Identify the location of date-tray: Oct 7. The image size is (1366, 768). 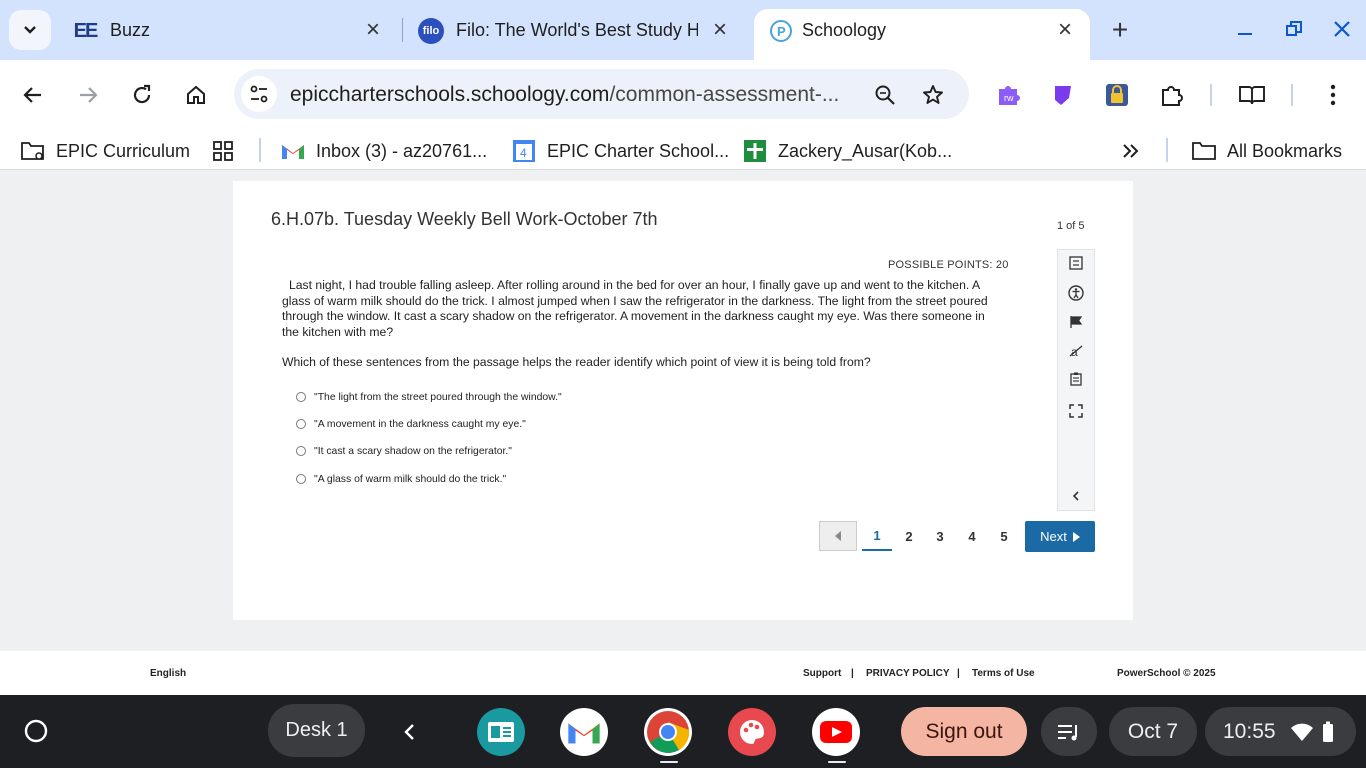
(1153, 731).